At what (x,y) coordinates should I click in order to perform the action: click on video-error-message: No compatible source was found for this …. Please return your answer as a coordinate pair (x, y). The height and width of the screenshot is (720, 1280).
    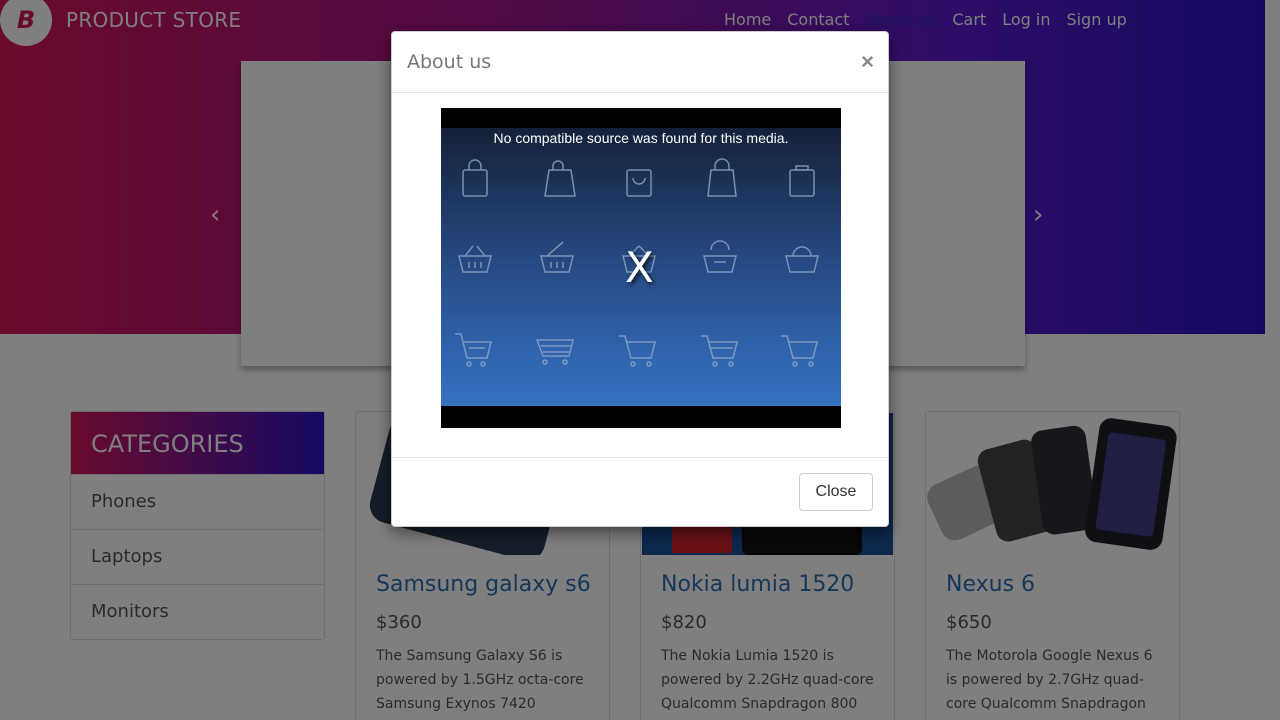
    Looking at the image, I should click on (641, 138).